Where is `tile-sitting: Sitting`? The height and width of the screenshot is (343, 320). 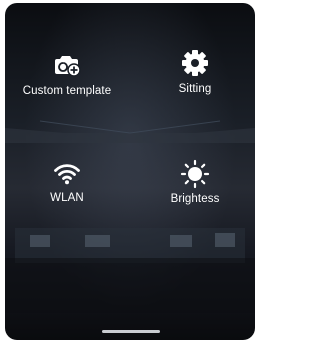 tile-sitting: Sitting is located at coordinates (195, 72).